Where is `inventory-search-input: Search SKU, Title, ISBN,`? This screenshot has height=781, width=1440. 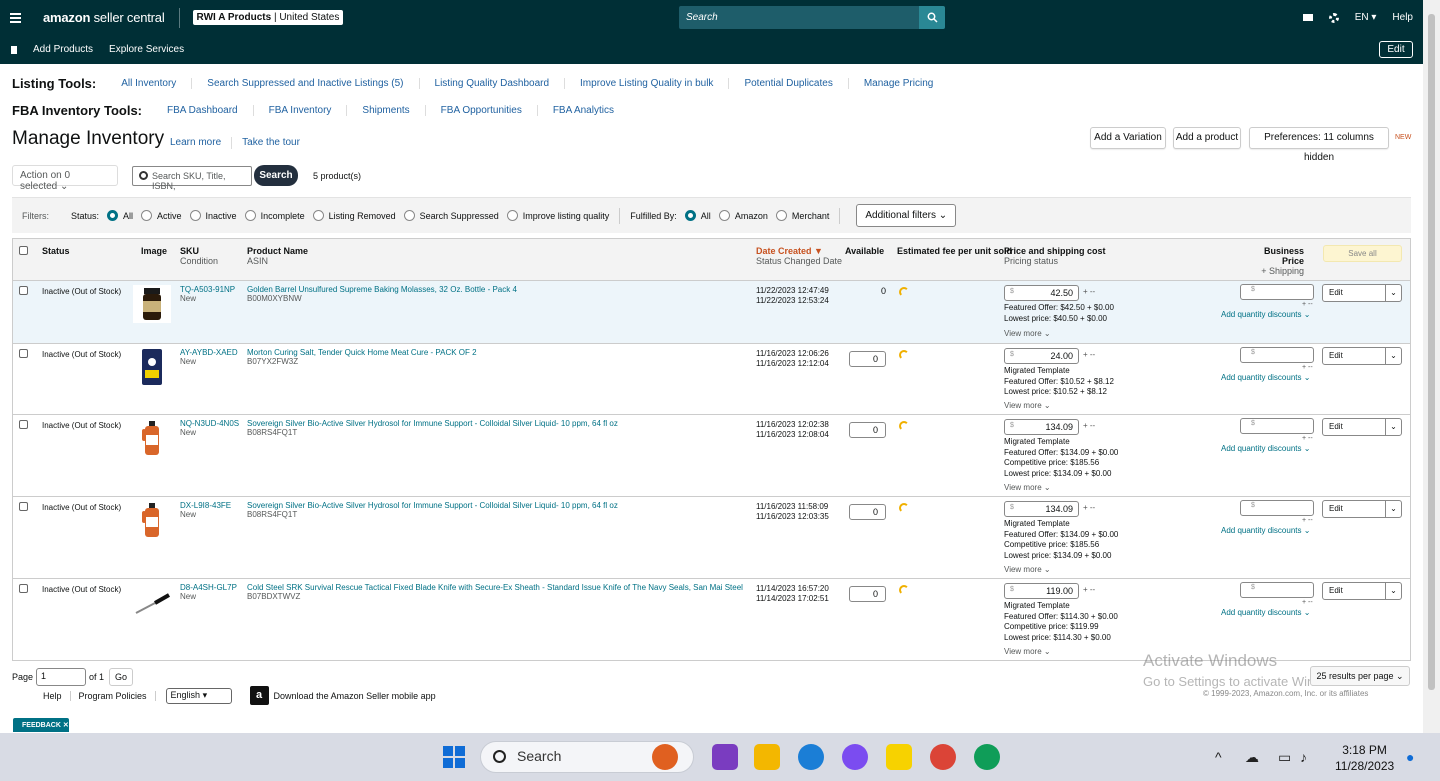 inventory-search-input: Search SKU, Title, ISBN, is located at coordinates (192, 178).